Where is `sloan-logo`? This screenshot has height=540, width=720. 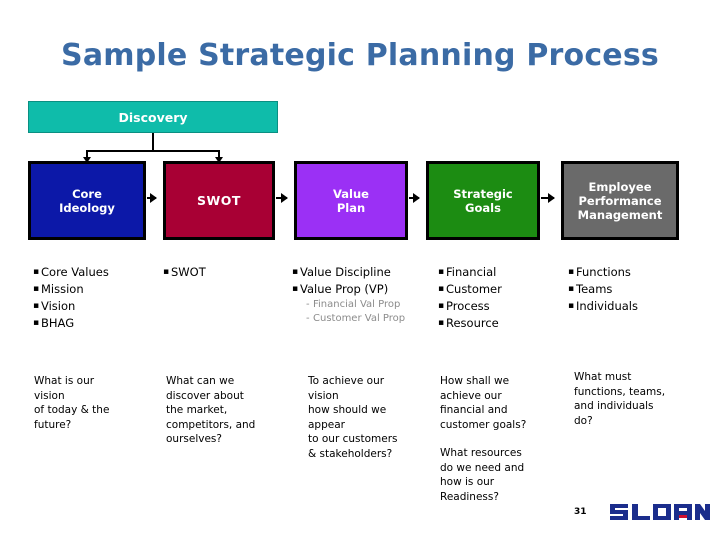
sloan-logo is located at coordinates (660, 514).